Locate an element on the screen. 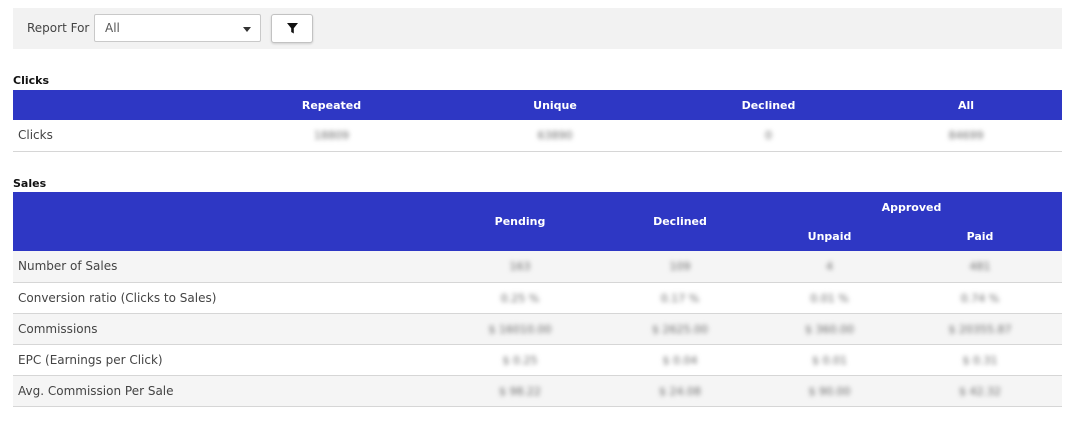  table-cell: 18809 is located at coordinates (331, 136).